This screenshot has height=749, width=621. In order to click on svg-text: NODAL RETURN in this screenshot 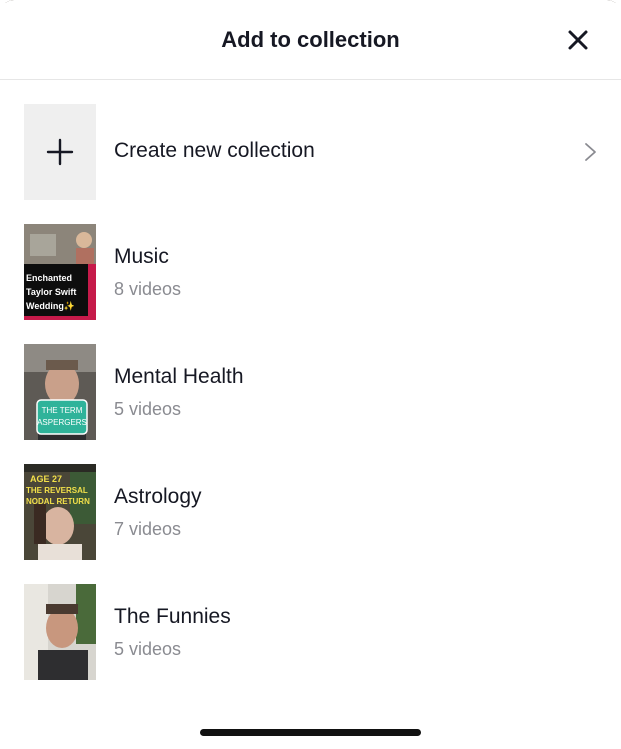, I will do `click(58, 501)`.